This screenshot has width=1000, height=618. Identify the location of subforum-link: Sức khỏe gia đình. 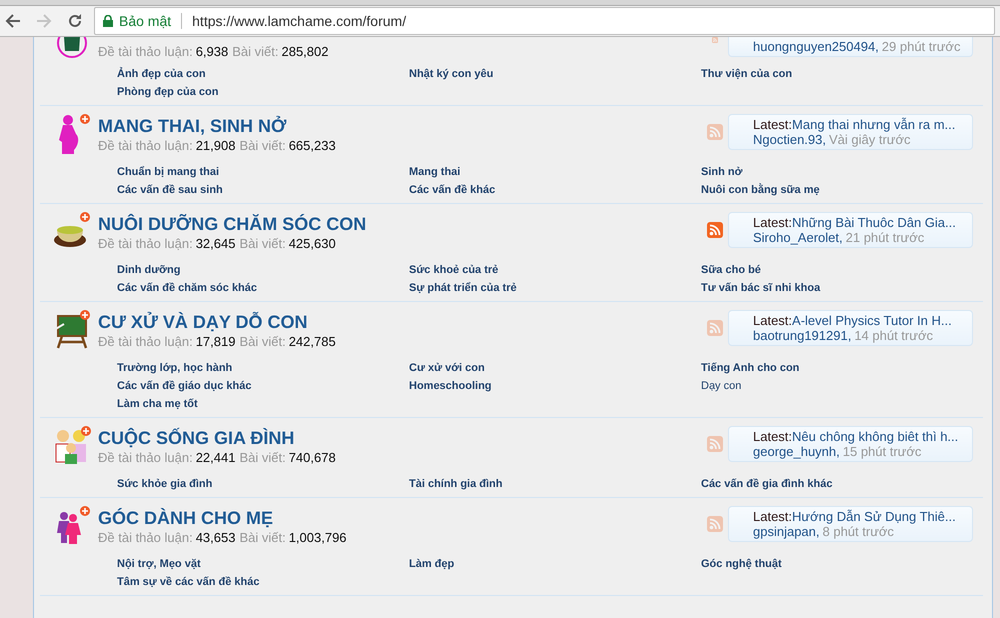
(263, 484).